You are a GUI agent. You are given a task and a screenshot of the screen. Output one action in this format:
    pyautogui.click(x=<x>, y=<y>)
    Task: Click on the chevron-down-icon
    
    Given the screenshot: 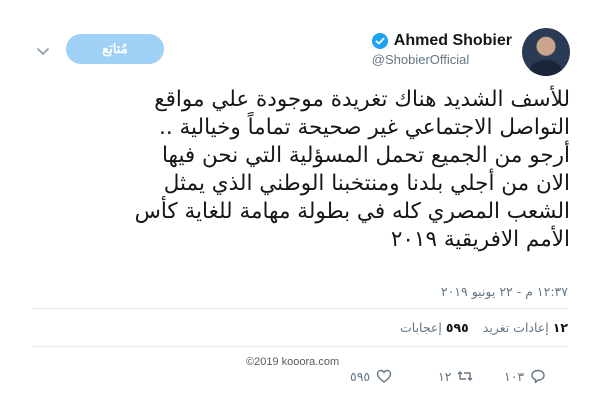 What is the action you would take?
    pyautogui.click(x=43, y=49)
    